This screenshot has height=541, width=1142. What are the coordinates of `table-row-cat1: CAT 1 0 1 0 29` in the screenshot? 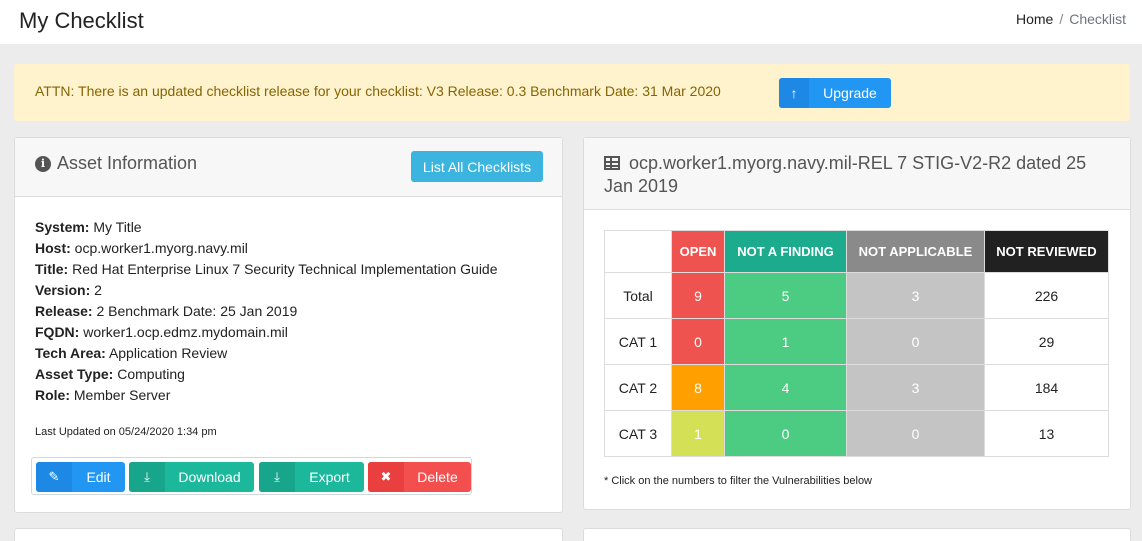 It's located at (856, 341).